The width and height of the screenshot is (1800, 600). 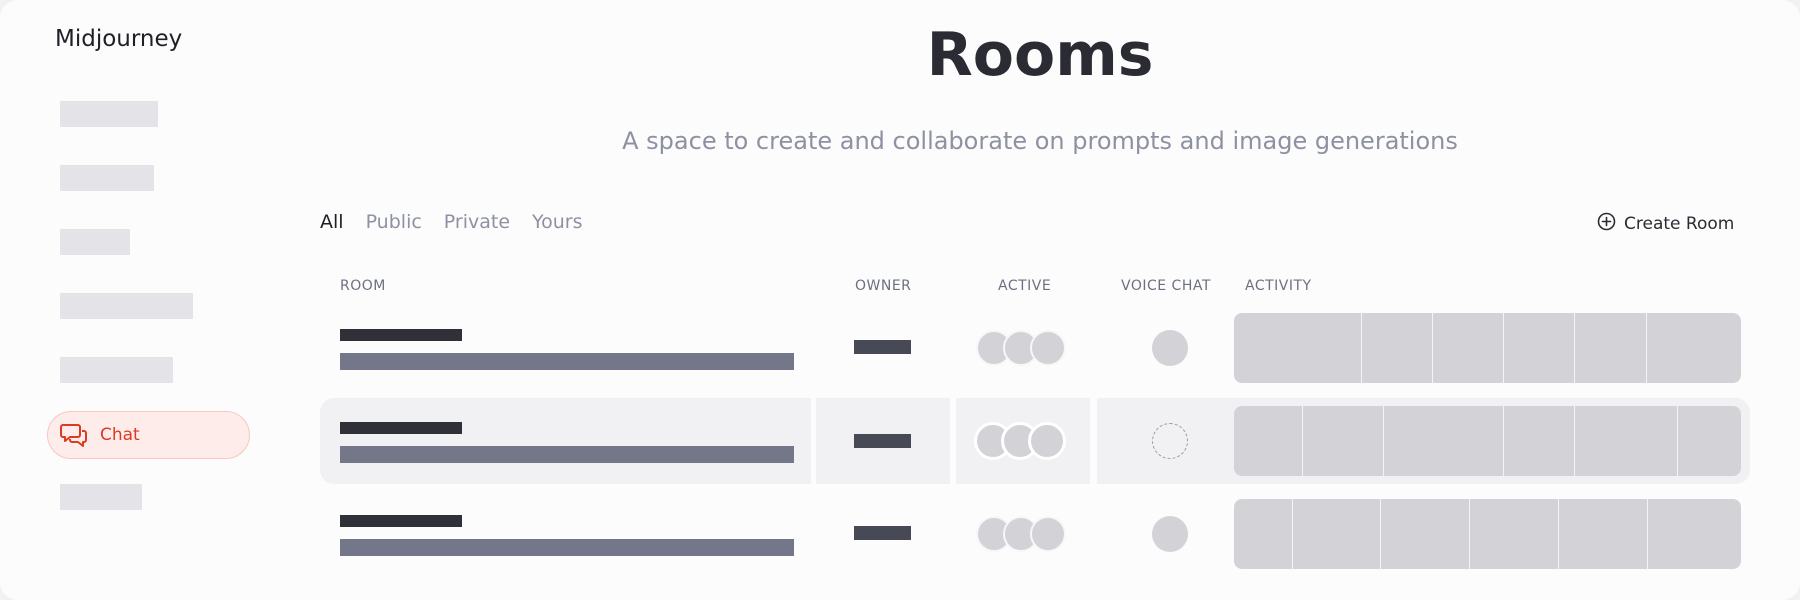 I want to click on create-room-button: Create Room, so click(x=1665, y=224).